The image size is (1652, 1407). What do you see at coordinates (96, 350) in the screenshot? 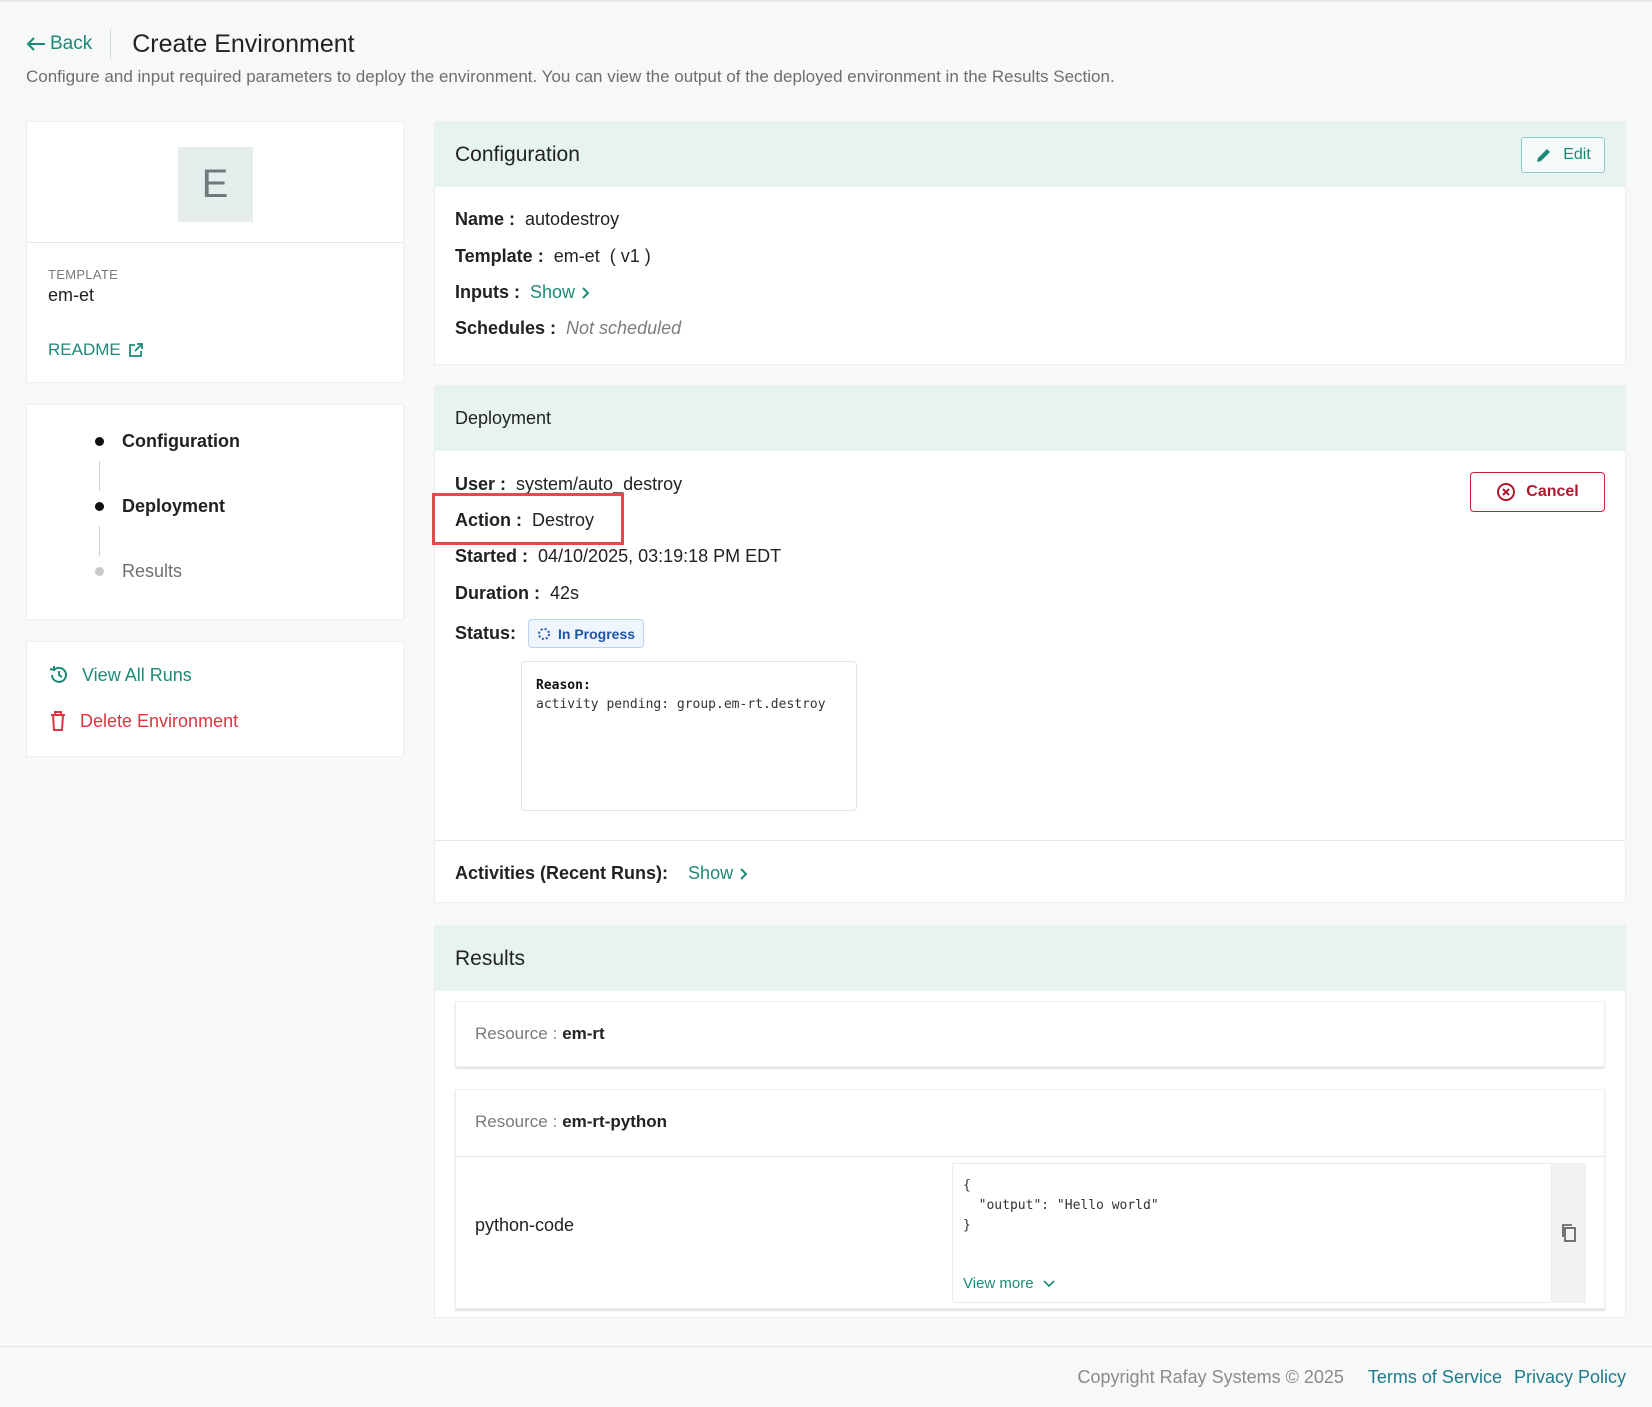
I see `readme-link: README` at bounding box center [96, 350].